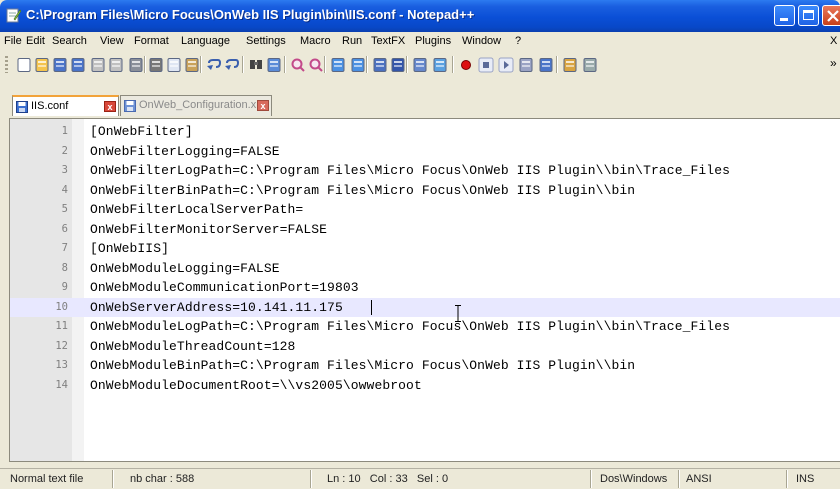  I want to click on line-number: 5, so click(64, 209).